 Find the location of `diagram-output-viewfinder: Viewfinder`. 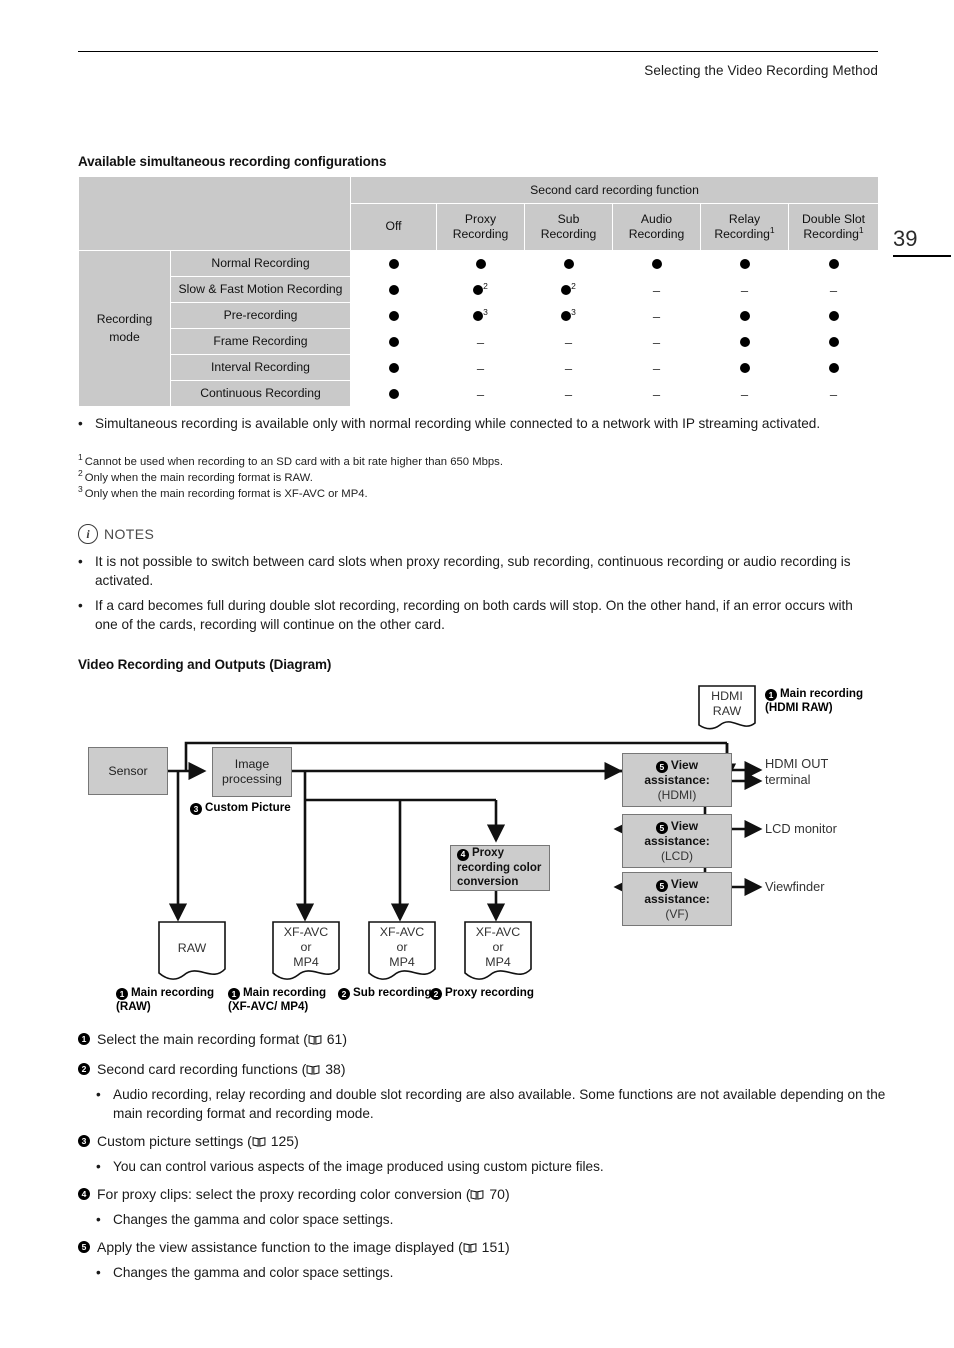

diagram-output-viewfinder: Viewfinder is located at coordinates (795, 887).